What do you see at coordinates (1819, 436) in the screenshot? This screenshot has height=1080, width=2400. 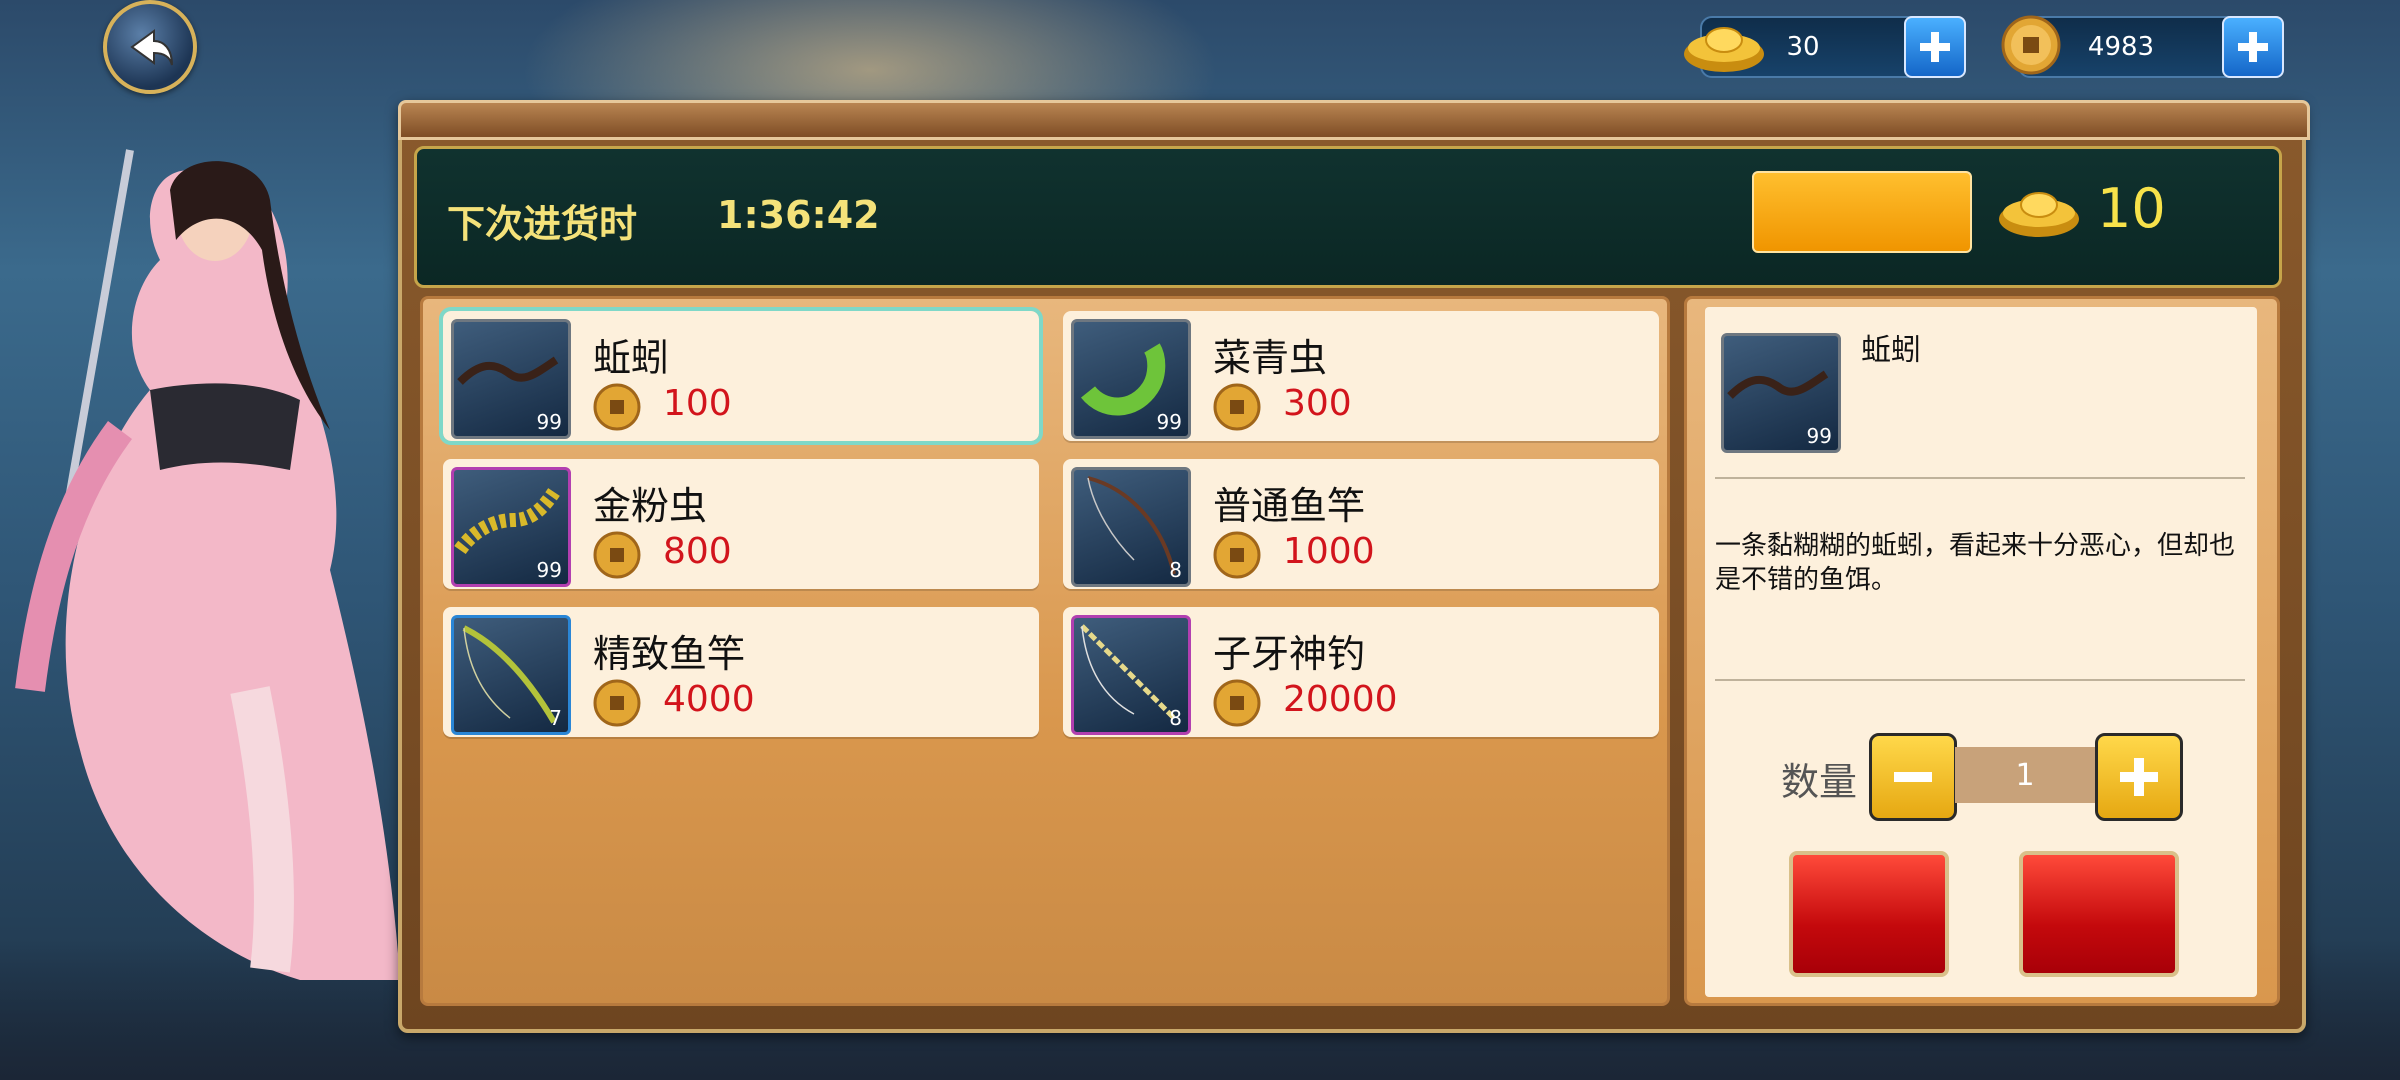 I see `detail-quantity: 99` at bounding box center [1819, 436].